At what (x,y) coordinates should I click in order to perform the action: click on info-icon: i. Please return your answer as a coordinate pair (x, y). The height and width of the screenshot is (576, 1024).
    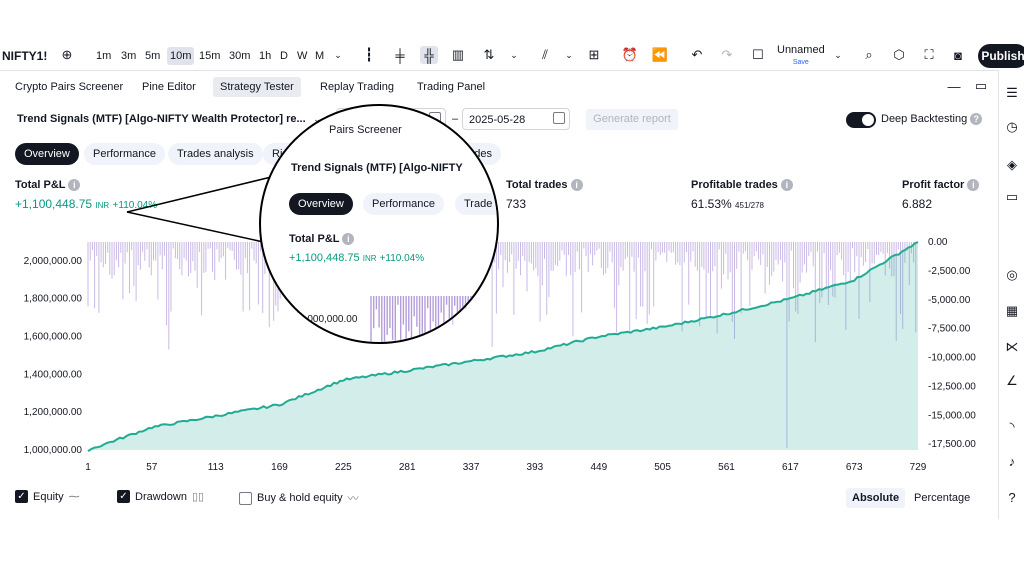
    Looking at the image, I should click on (348, 239).